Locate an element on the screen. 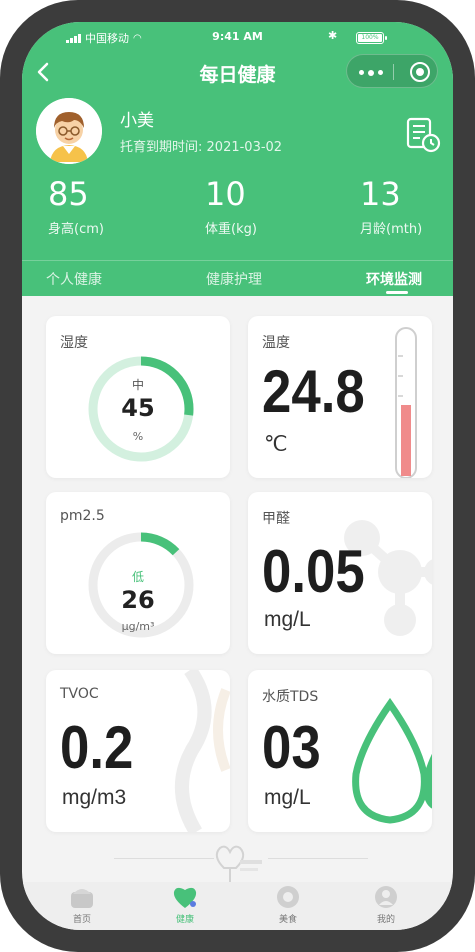 Image resolution: width=475 pixels, height=952 pixels. battery-label: 100% is located at coordinates (370, 38).